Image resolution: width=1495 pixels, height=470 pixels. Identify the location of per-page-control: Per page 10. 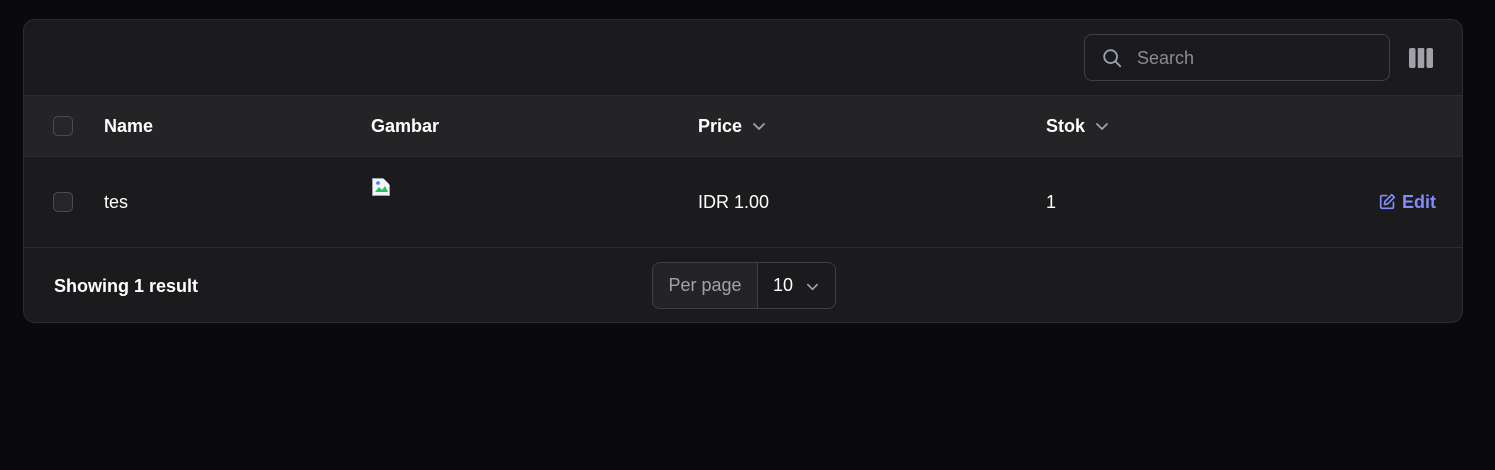
(744, 285).